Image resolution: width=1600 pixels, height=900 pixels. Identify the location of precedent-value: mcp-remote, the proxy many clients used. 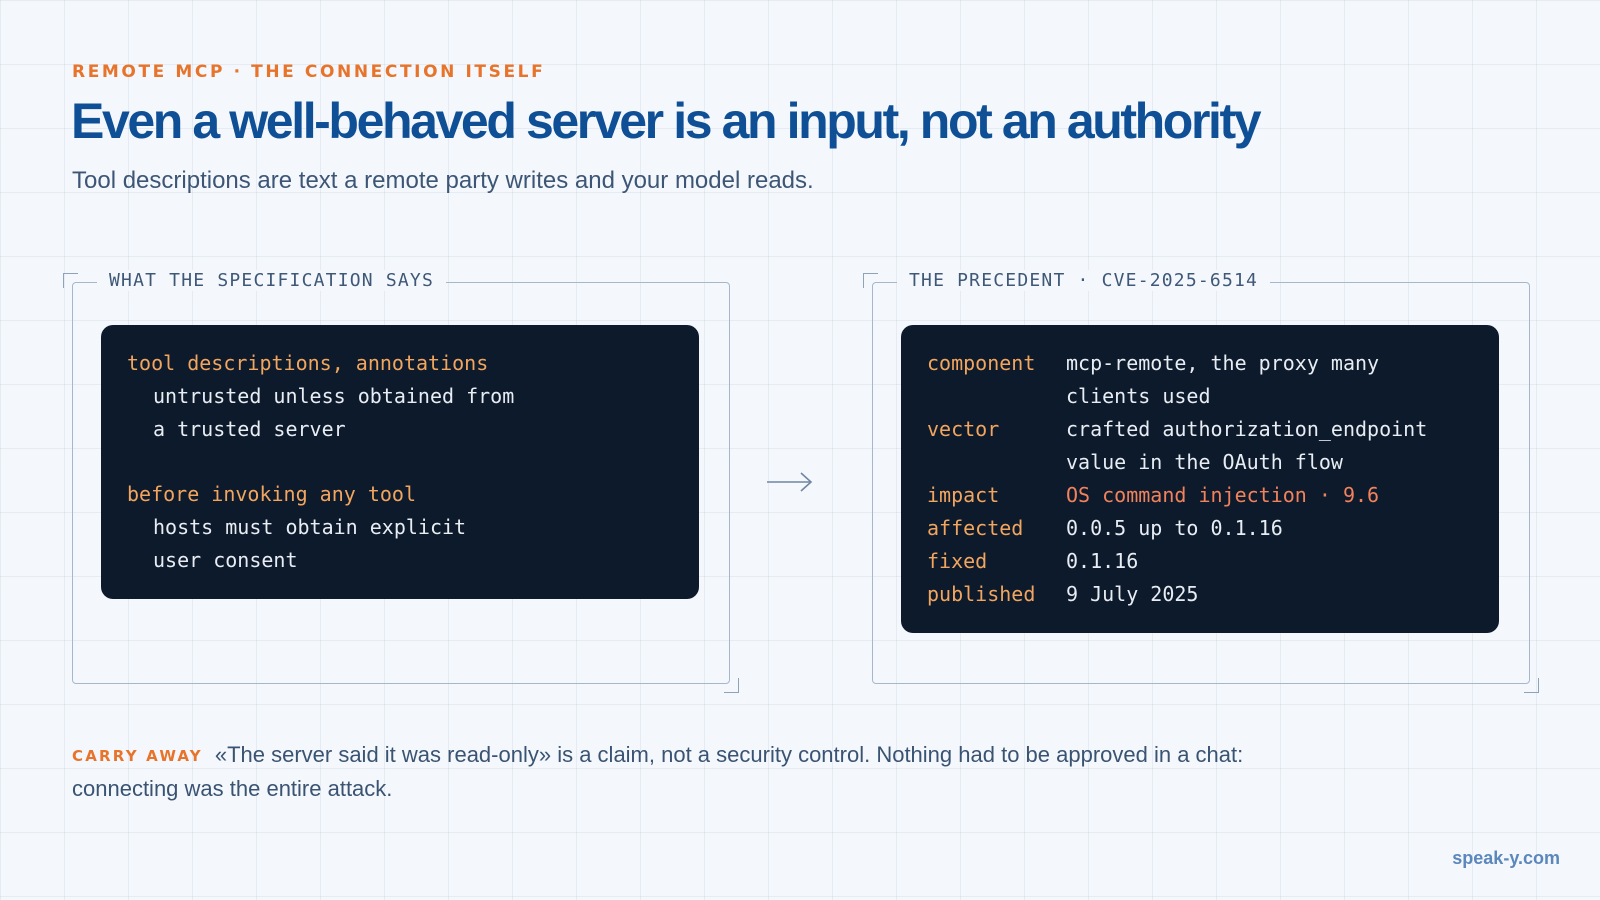
(1269, 380).